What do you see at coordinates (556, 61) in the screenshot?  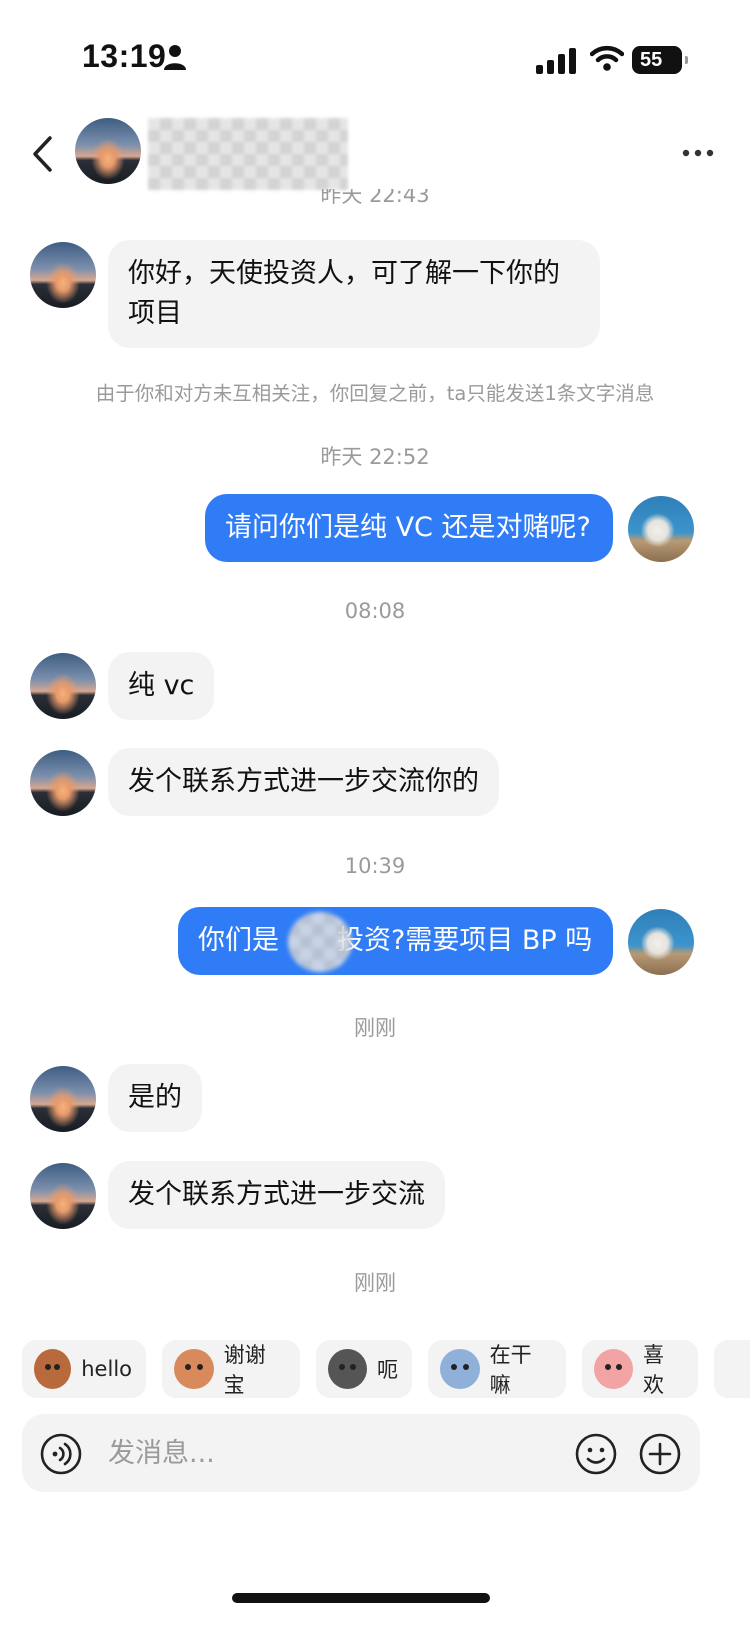 I see `cellular-signal-icon` at bounding box center [556, 61].